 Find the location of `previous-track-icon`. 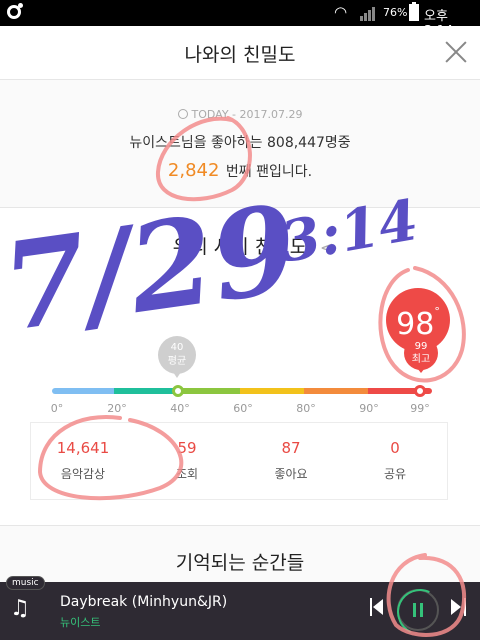

previous-track-icon is located at coordinates (378, 607).